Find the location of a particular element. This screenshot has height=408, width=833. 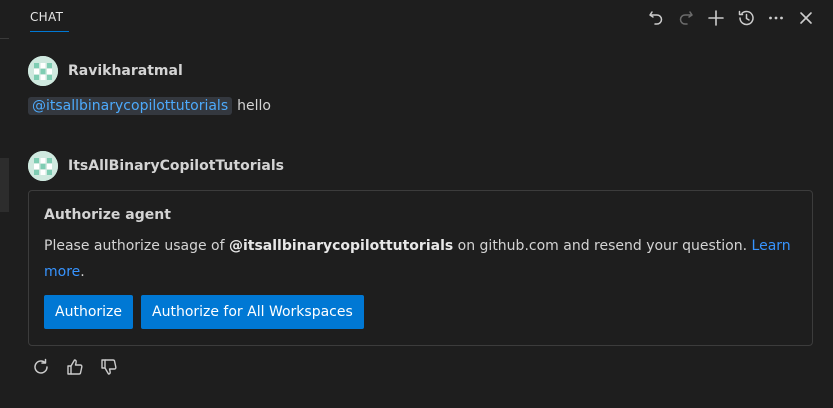

header-actions is located at coordinates (731, 18).